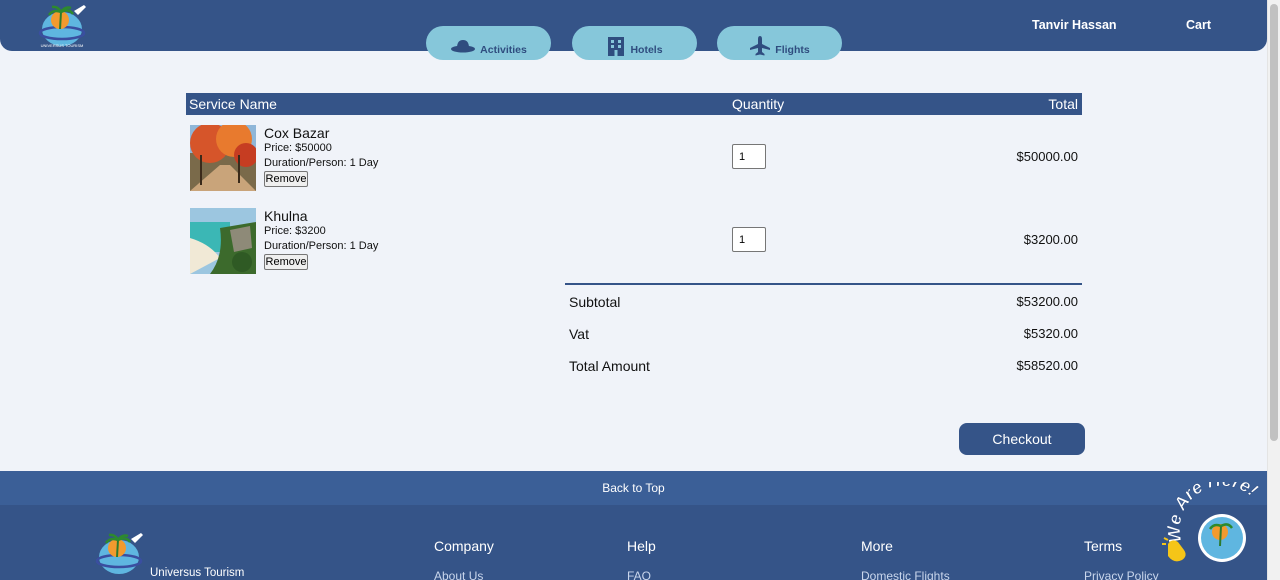 The width and height of the screenshot is (1280, 580). I want to click on vat-value: $5320.00, so click(1050, 333).